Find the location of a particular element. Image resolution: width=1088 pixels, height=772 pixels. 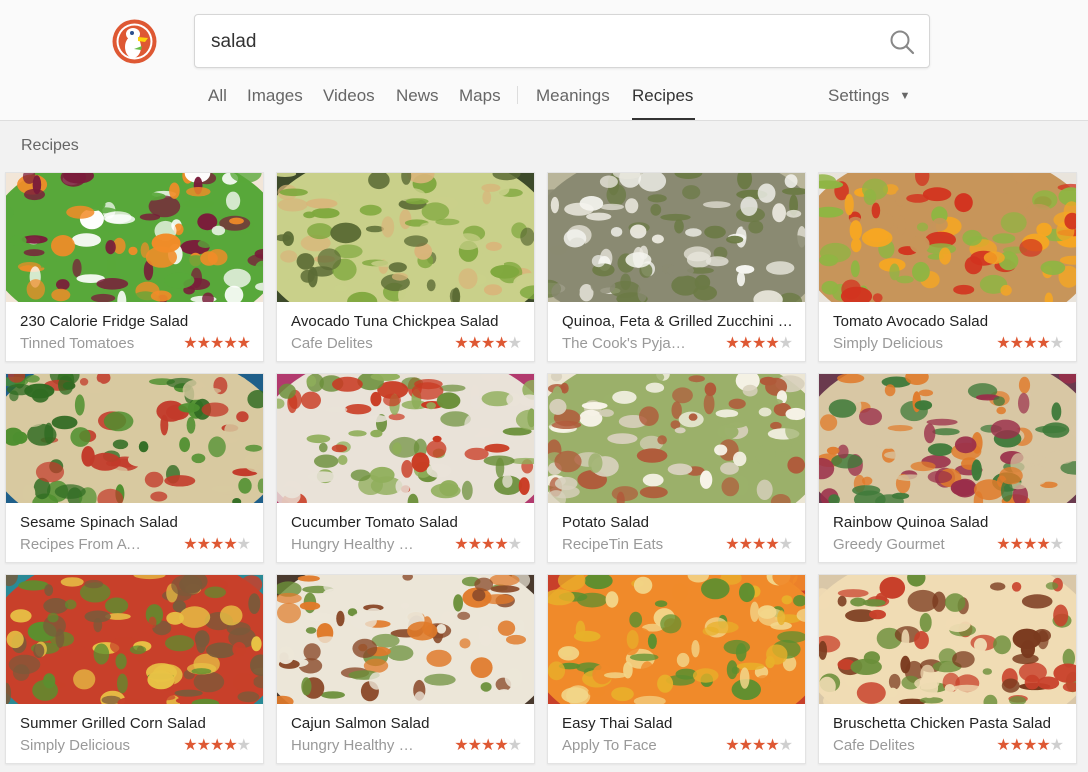

duckduckgo-logo is located at coordinates (134, 41).